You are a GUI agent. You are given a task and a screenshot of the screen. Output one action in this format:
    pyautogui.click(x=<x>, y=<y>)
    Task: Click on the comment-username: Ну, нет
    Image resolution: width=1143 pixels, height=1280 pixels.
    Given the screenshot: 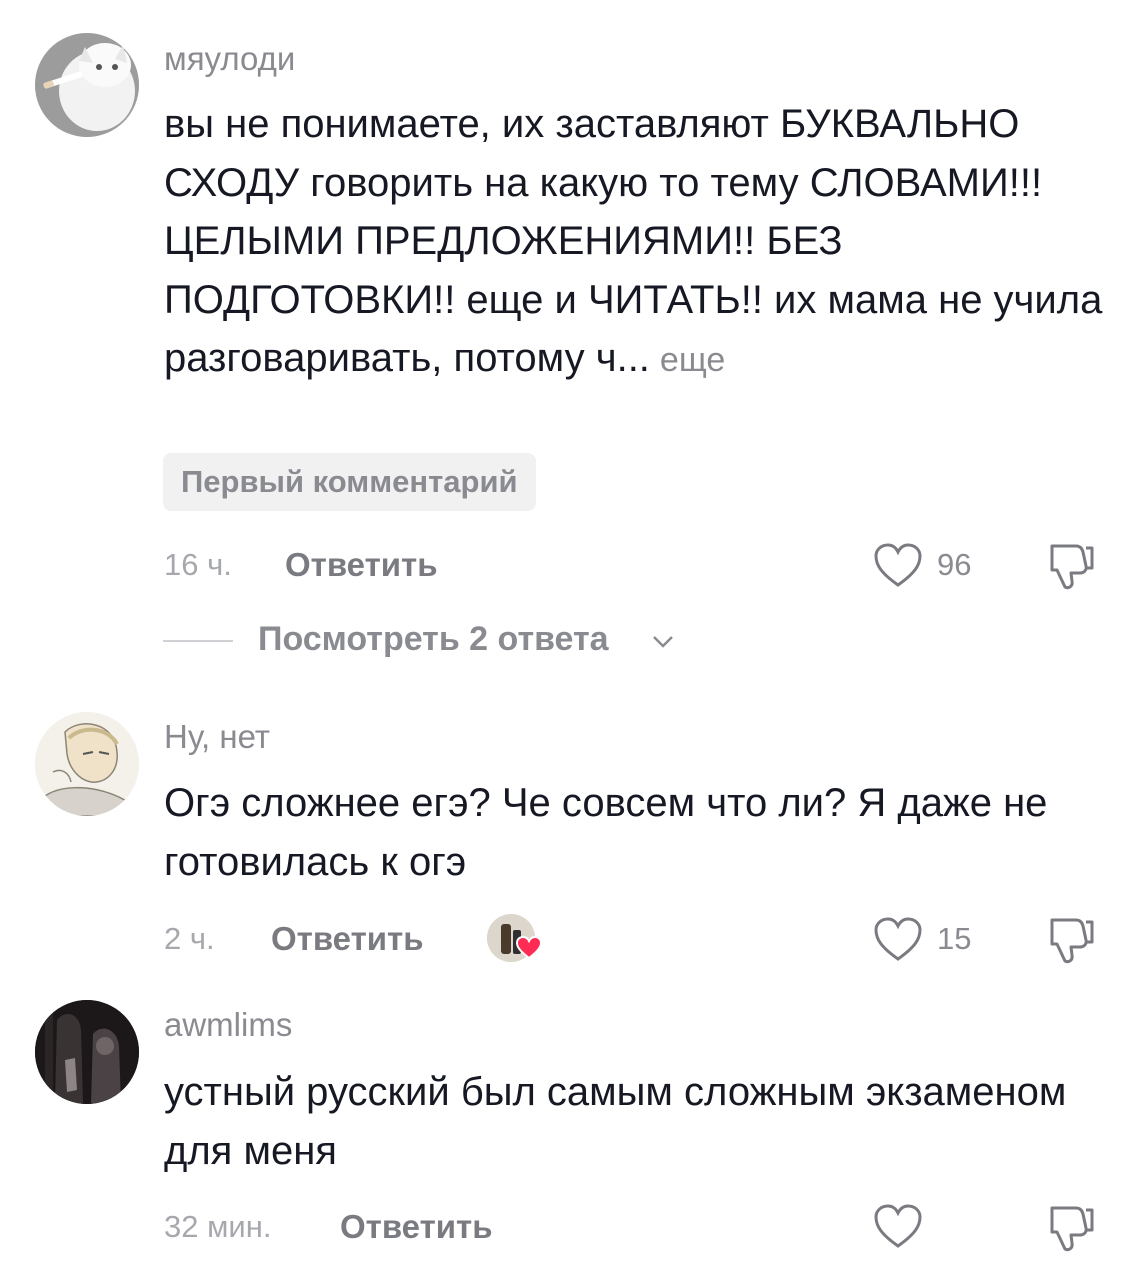 What is the action you would take?
    pyautogui.click(x=217, y=737)
    